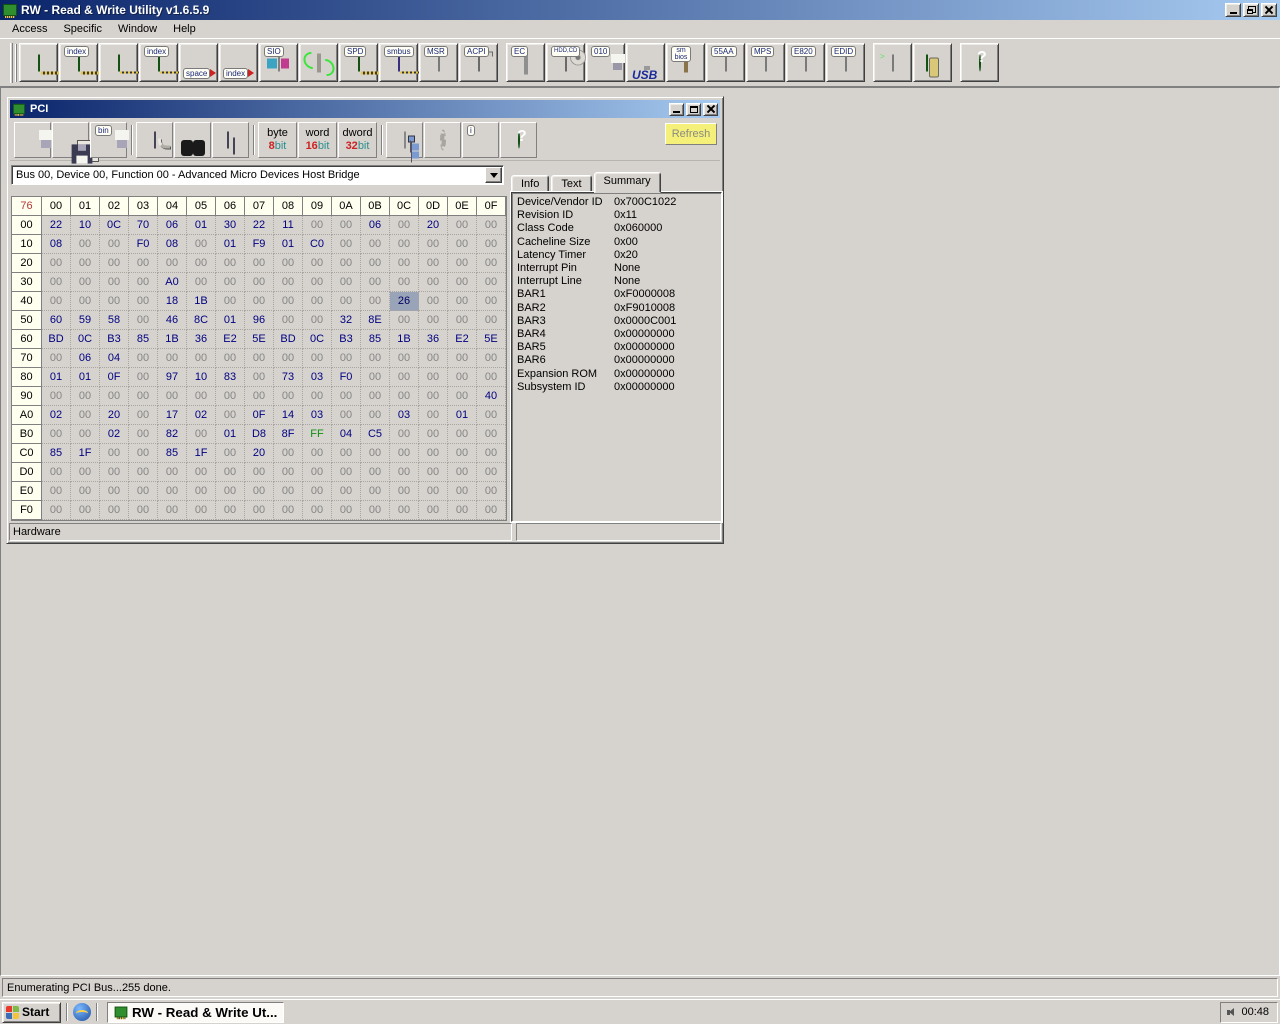 The height and width of the screenshot is (1024, 1280). Describe the element at coordinates (259, 301) in the screenshot. I see `hex-cell-40-07: 00` at that location.